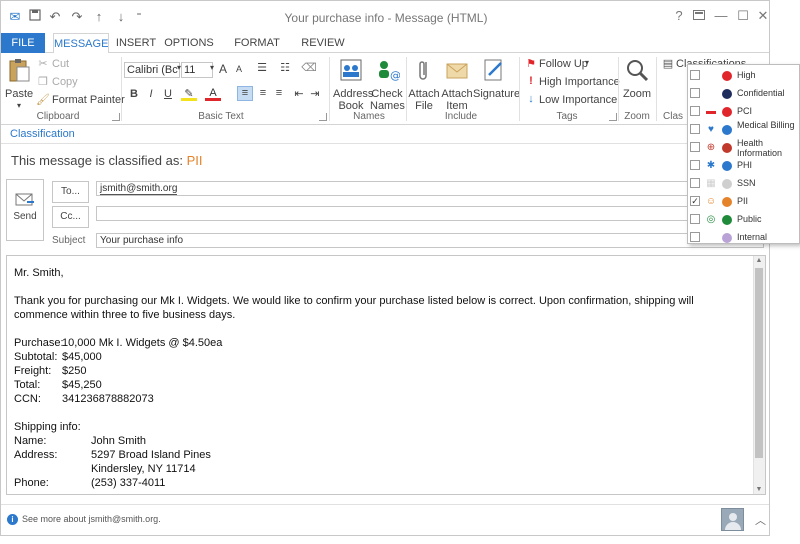  What do you see at coordinates (759, 260) in the screenshot?
I see `scroll-up-icon: ▲` at bounding box center [759, 260].